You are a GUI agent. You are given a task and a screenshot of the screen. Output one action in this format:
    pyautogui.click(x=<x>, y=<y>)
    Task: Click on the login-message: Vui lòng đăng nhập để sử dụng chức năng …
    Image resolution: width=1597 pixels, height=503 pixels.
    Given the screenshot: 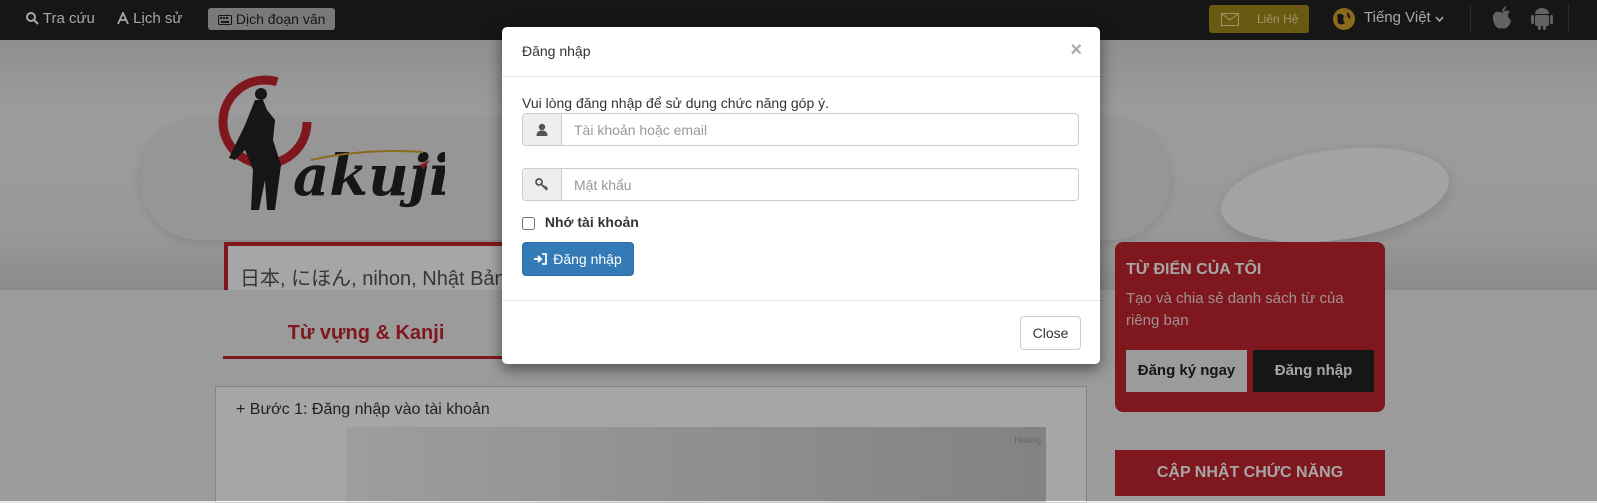 What is the action you would take?
    pyautogui.click(x=676, y=103)
    